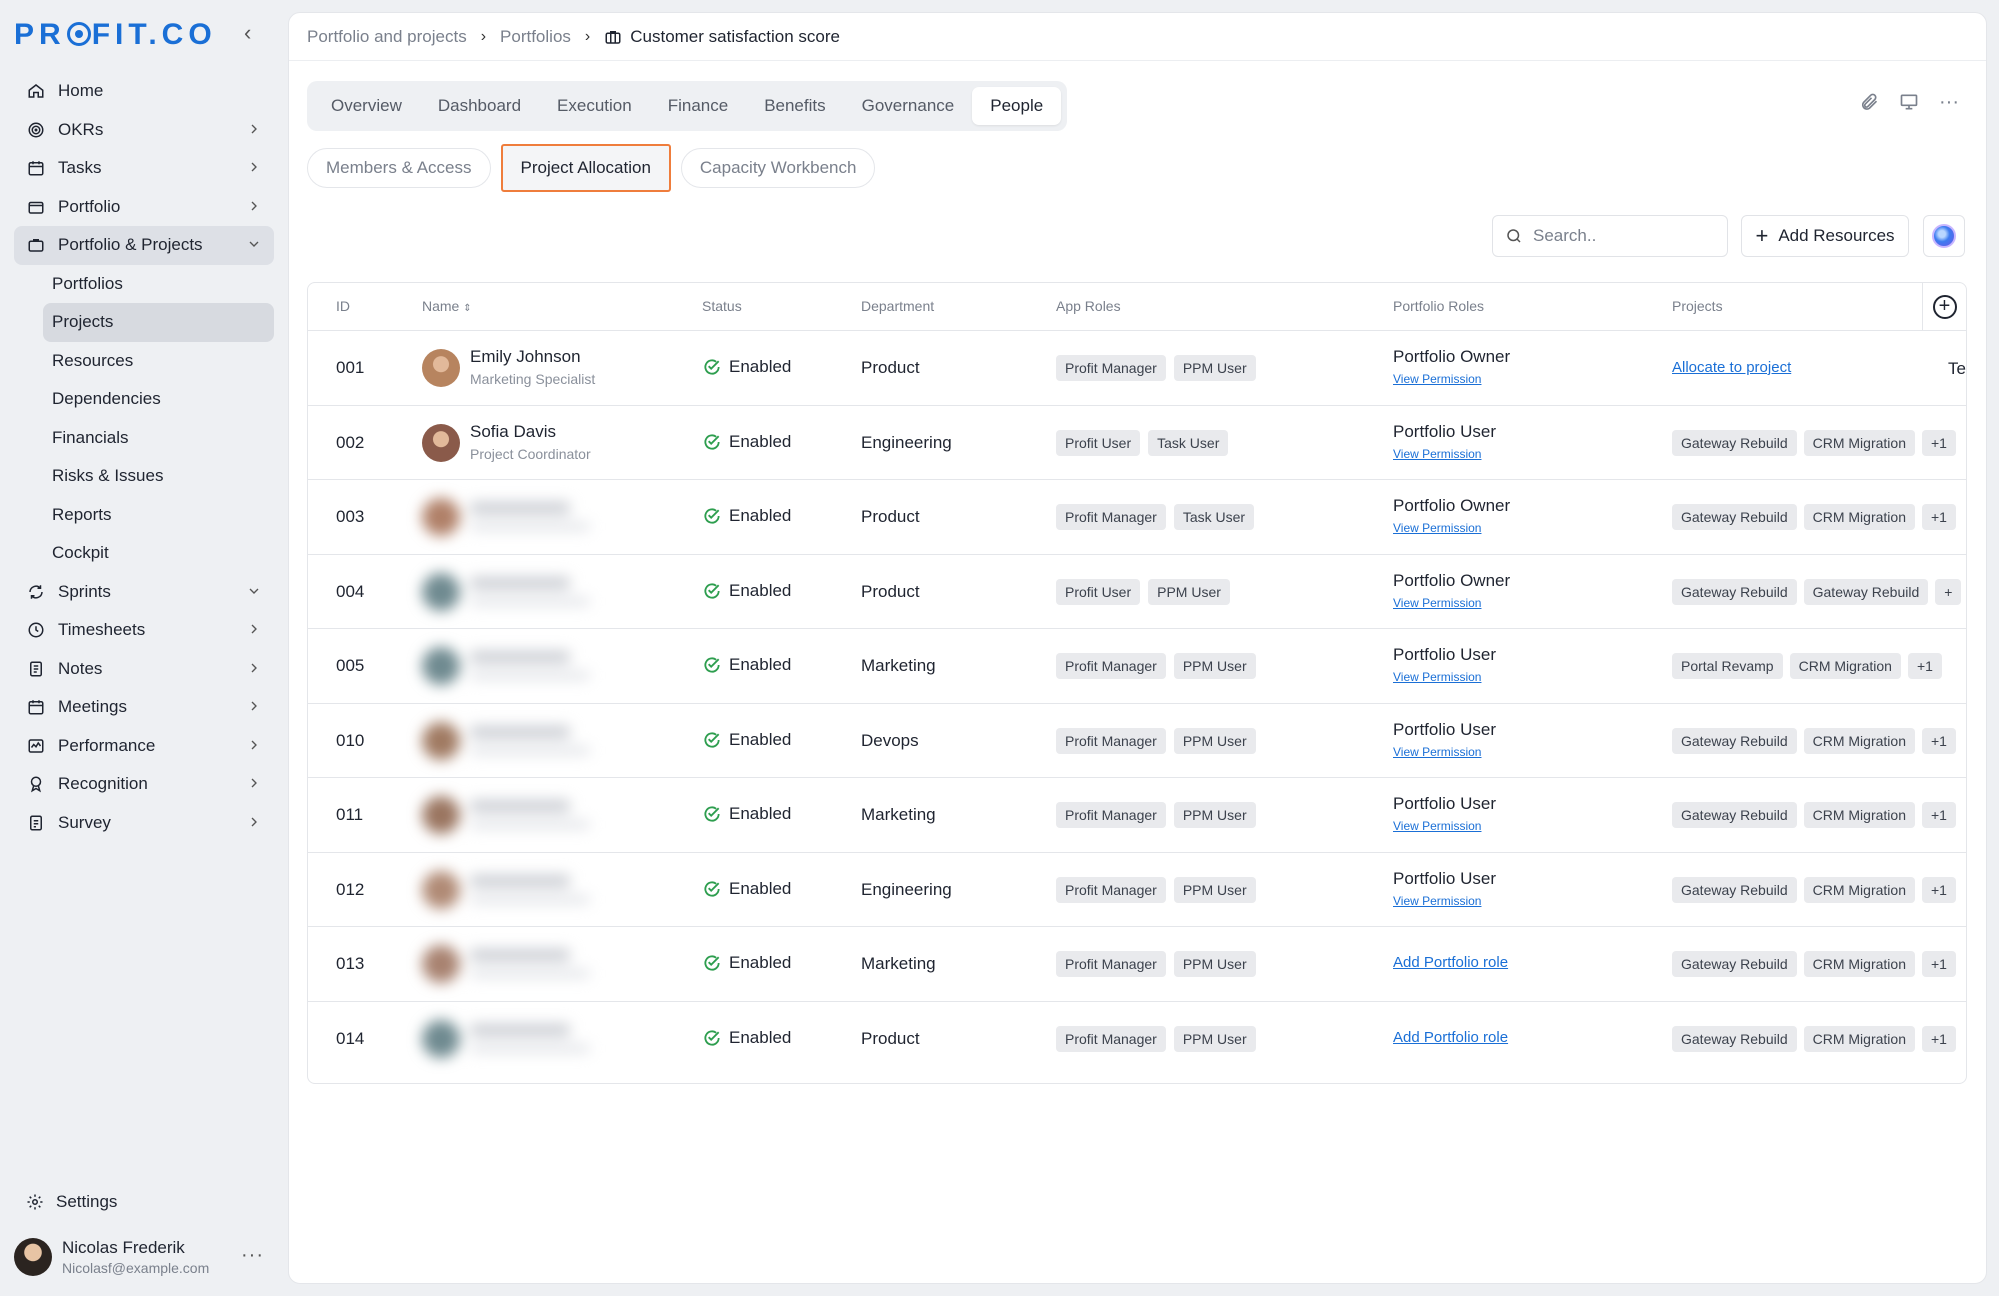  I want to click on project-chip: +, so click(1948, 591).